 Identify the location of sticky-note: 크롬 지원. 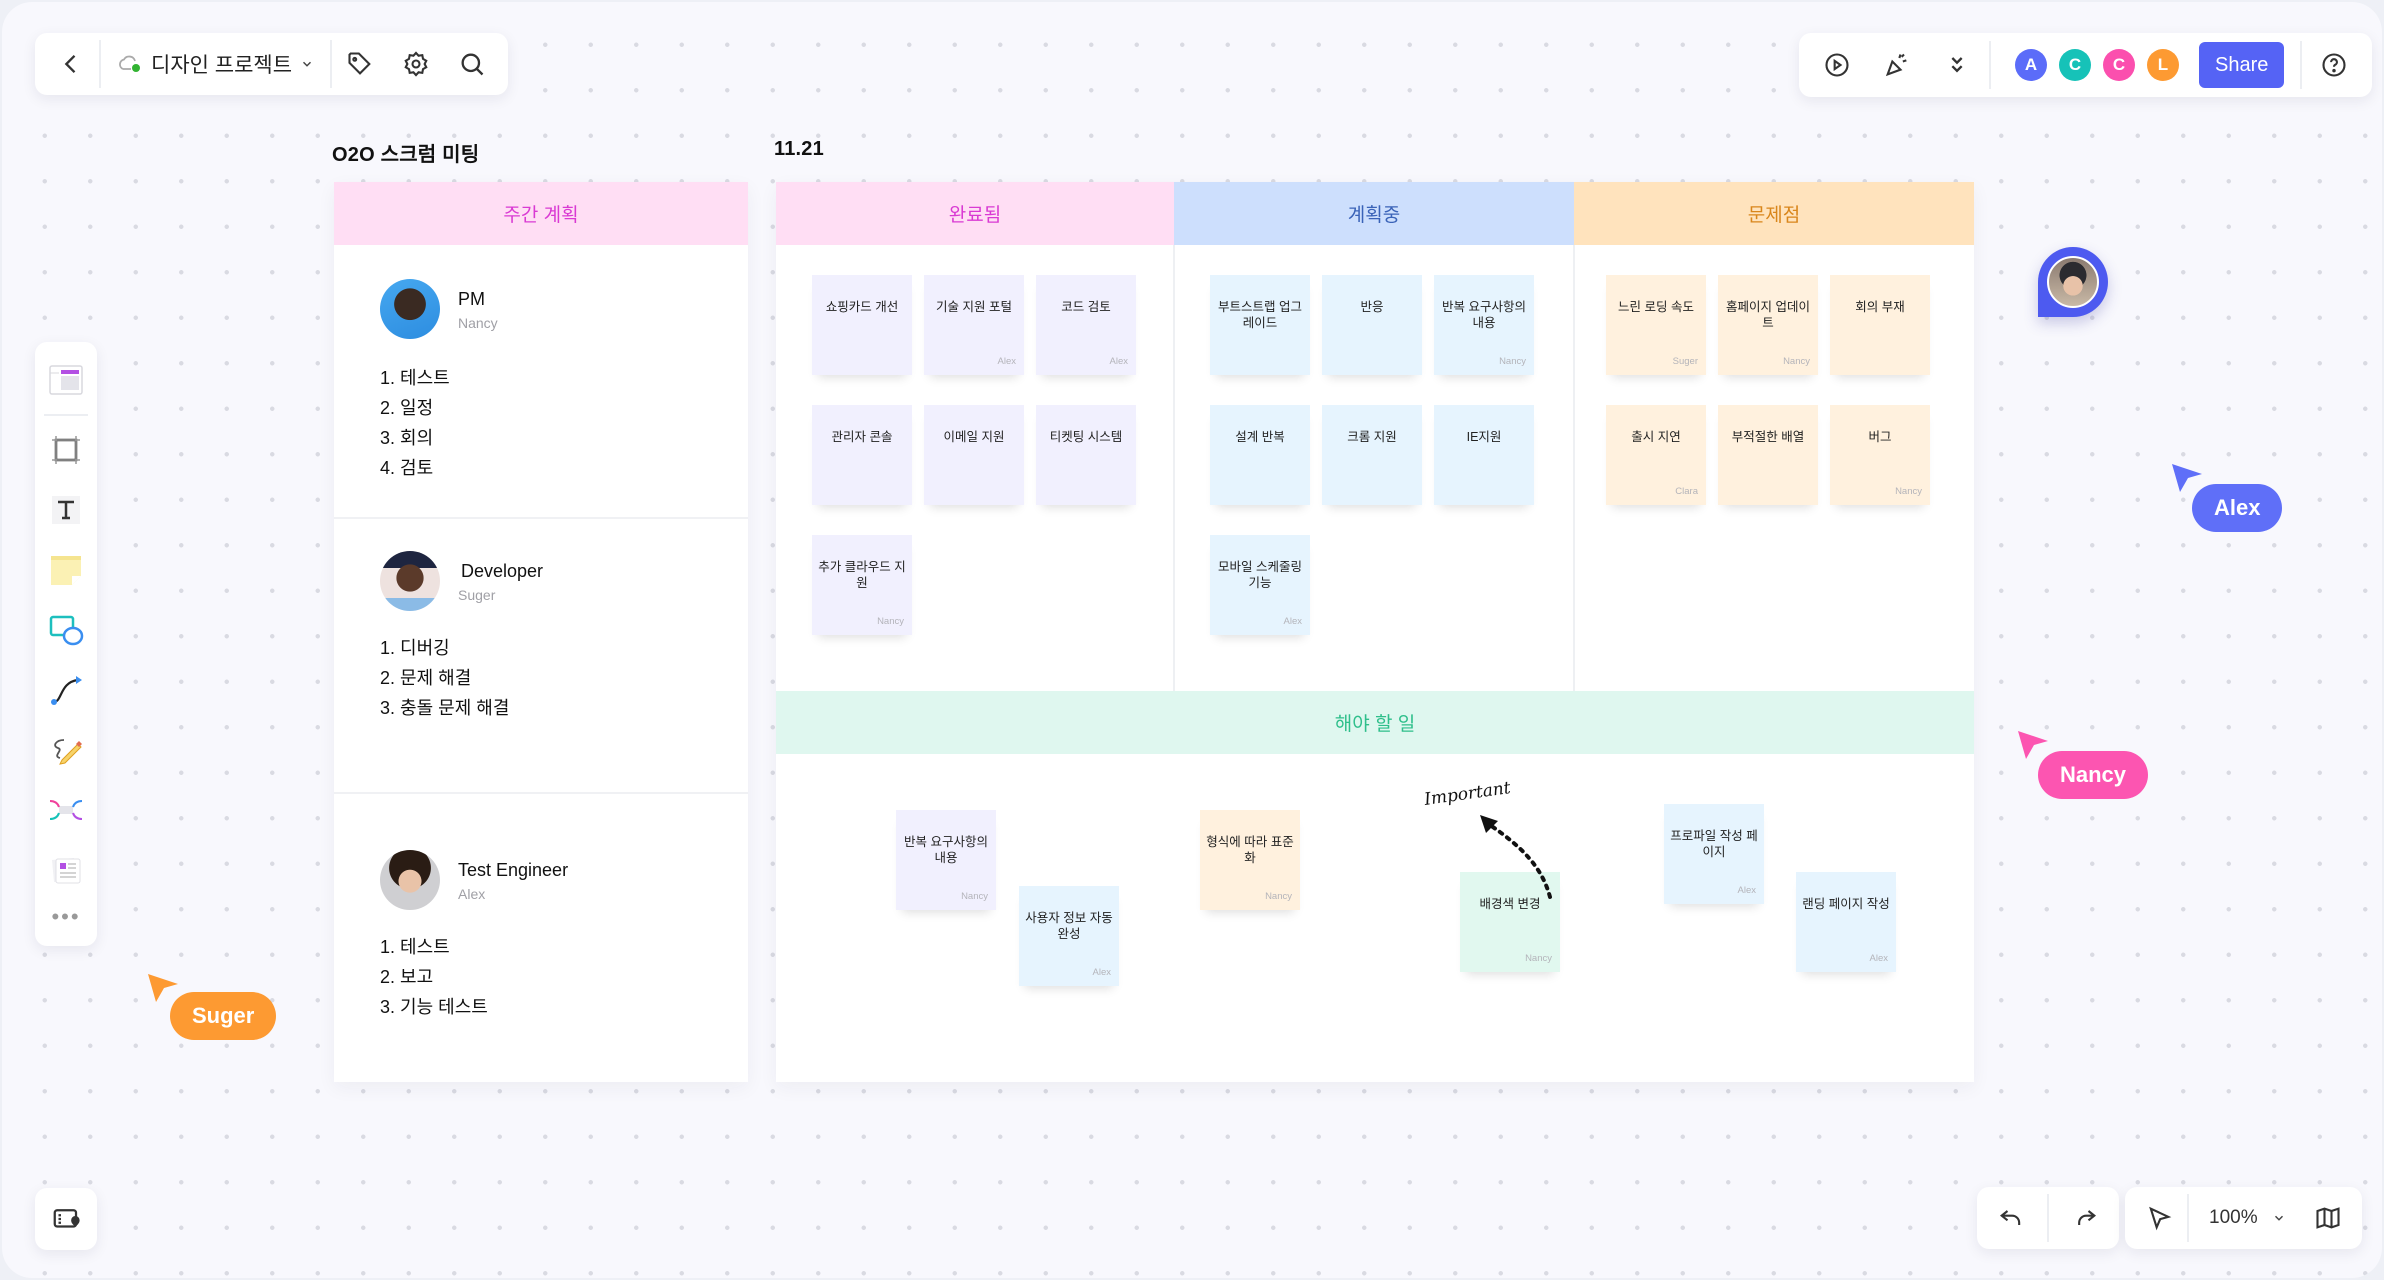
(1372, 455).